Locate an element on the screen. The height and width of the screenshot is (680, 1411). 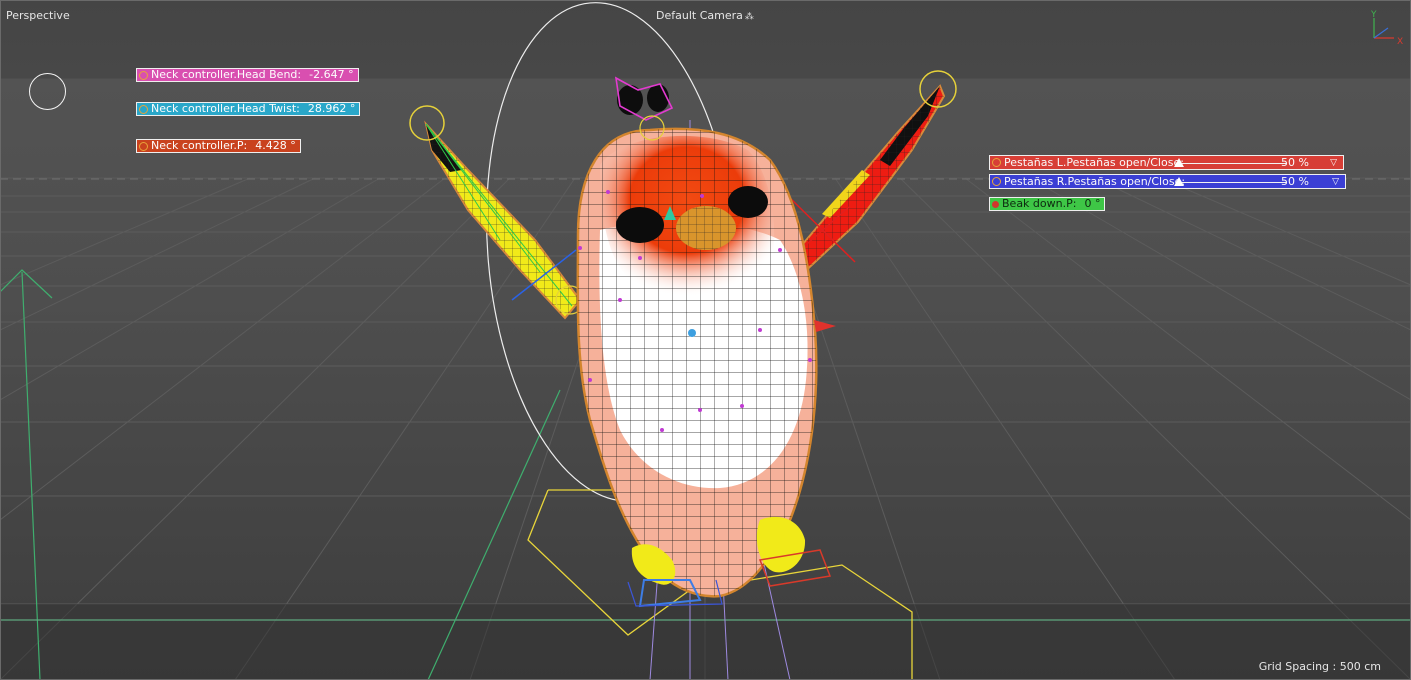
axis-y-label: Y is located at coordinates (1373, 15).